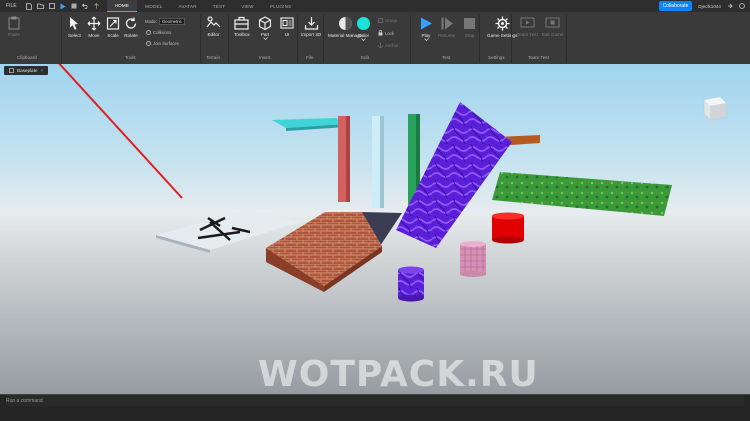 Image resolution: width=750 pixels, height=421 pixels. What do you see at coordinates (473, 259) in the screenshot?
I see `pink-cylinder` at bounding box center [473, 259].